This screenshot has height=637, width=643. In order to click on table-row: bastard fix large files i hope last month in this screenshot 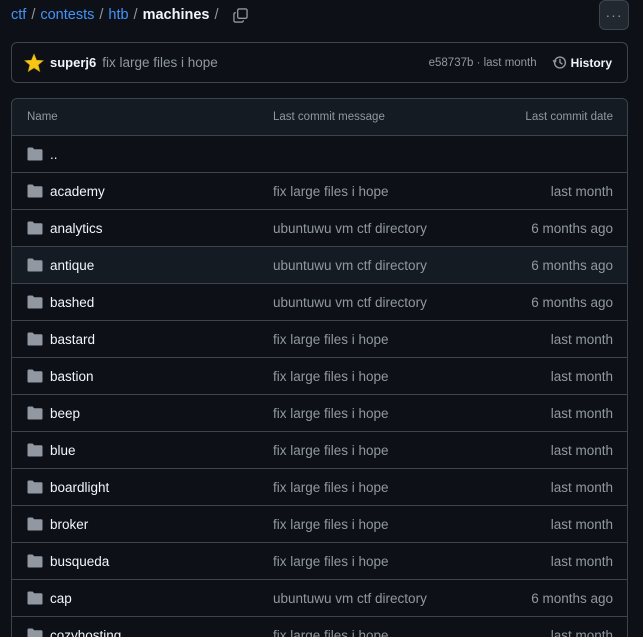, I will do `click(319, 339)`.